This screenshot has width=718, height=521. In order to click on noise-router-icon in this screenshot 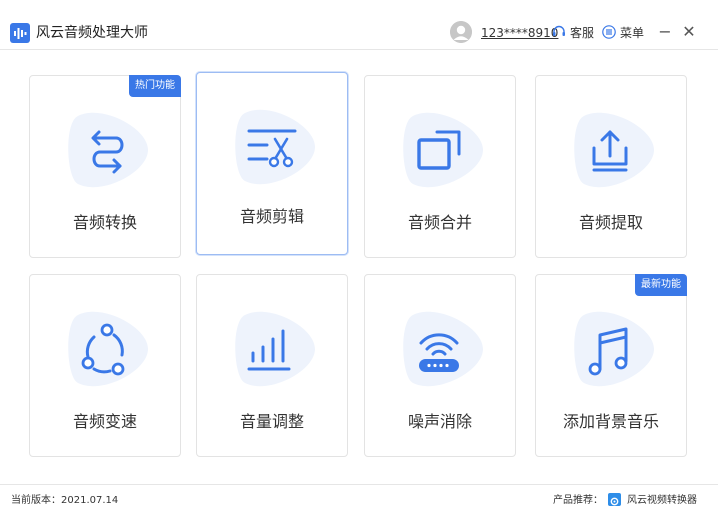, I will do `click(441, 349)`.